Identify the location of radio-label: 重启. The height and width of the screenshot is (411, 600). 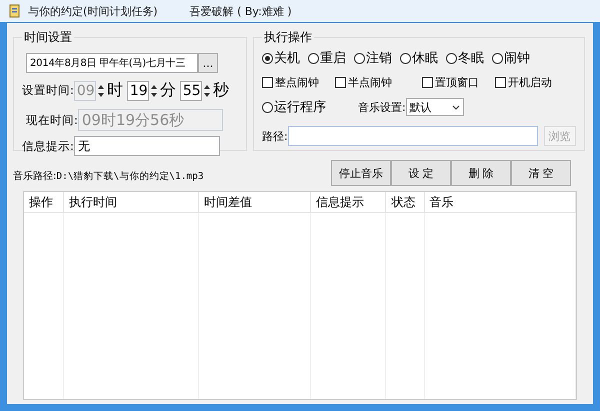
(333, 58).